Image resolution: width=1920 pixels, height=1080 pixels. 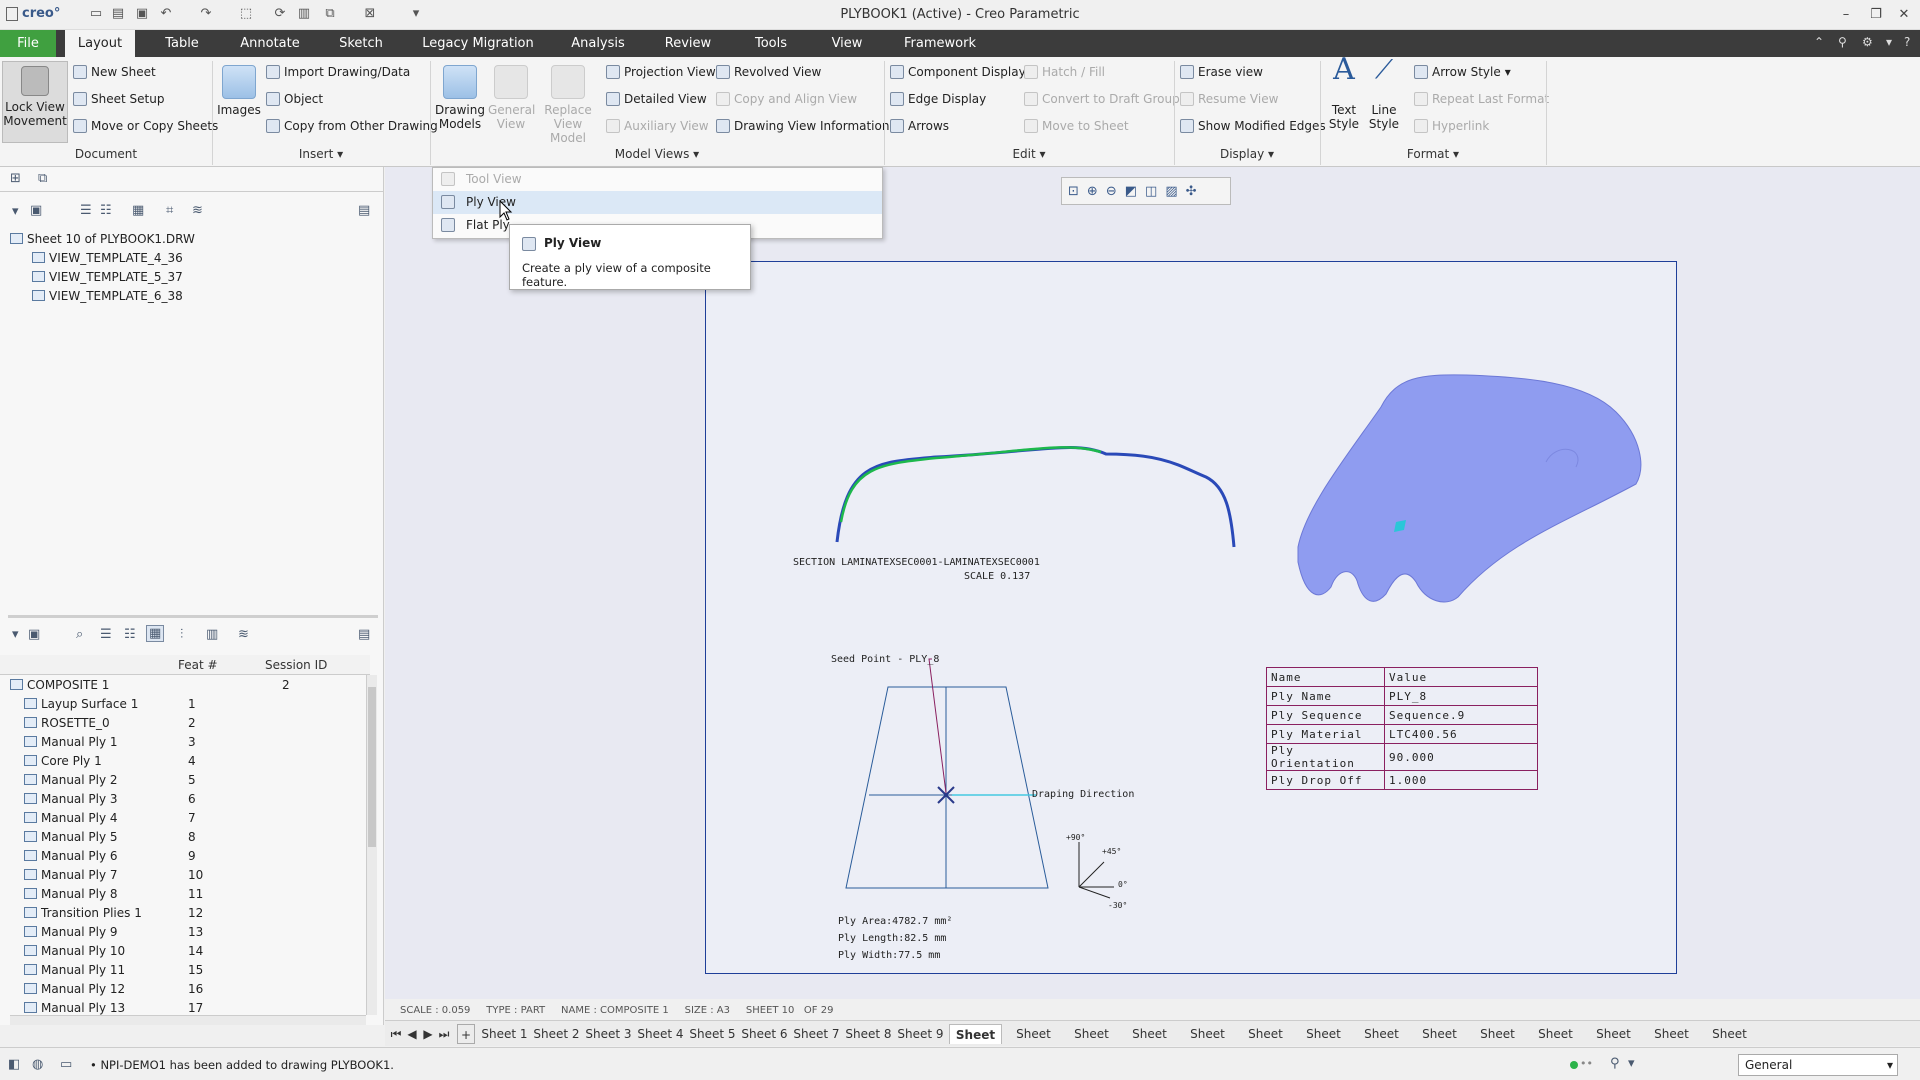 What do you see at coordinates (185, 969) in the screenshot?
I see `model-tree-row: Manual Ply 11 15` at bounding box center [185, 969].